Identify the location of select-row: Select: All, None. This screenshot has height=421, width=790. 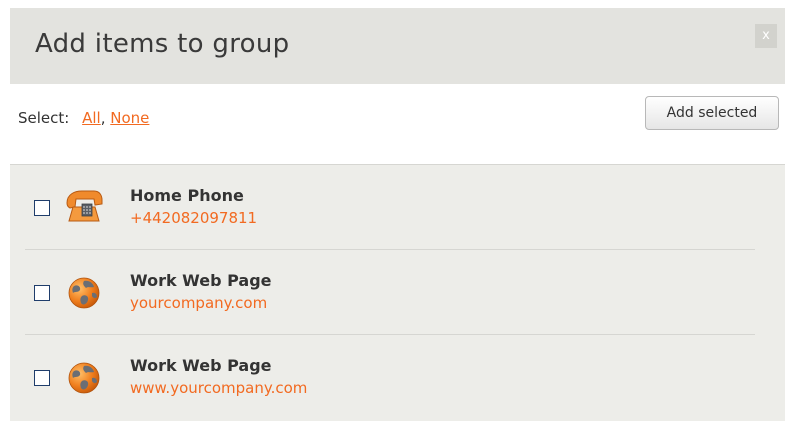
(83, 118).